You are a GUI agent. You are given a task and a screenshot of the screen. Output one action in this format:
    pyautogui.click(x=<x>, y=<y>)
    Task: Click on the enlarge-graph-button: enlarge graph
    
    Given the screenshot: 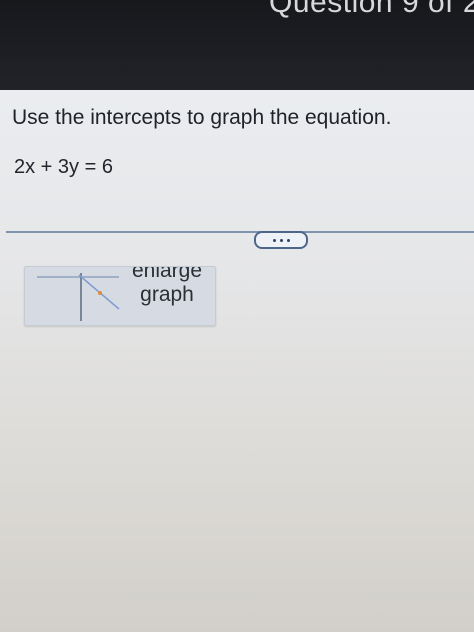 What is the action you would take?
    pyautogui.click(x=120, y=296)
    